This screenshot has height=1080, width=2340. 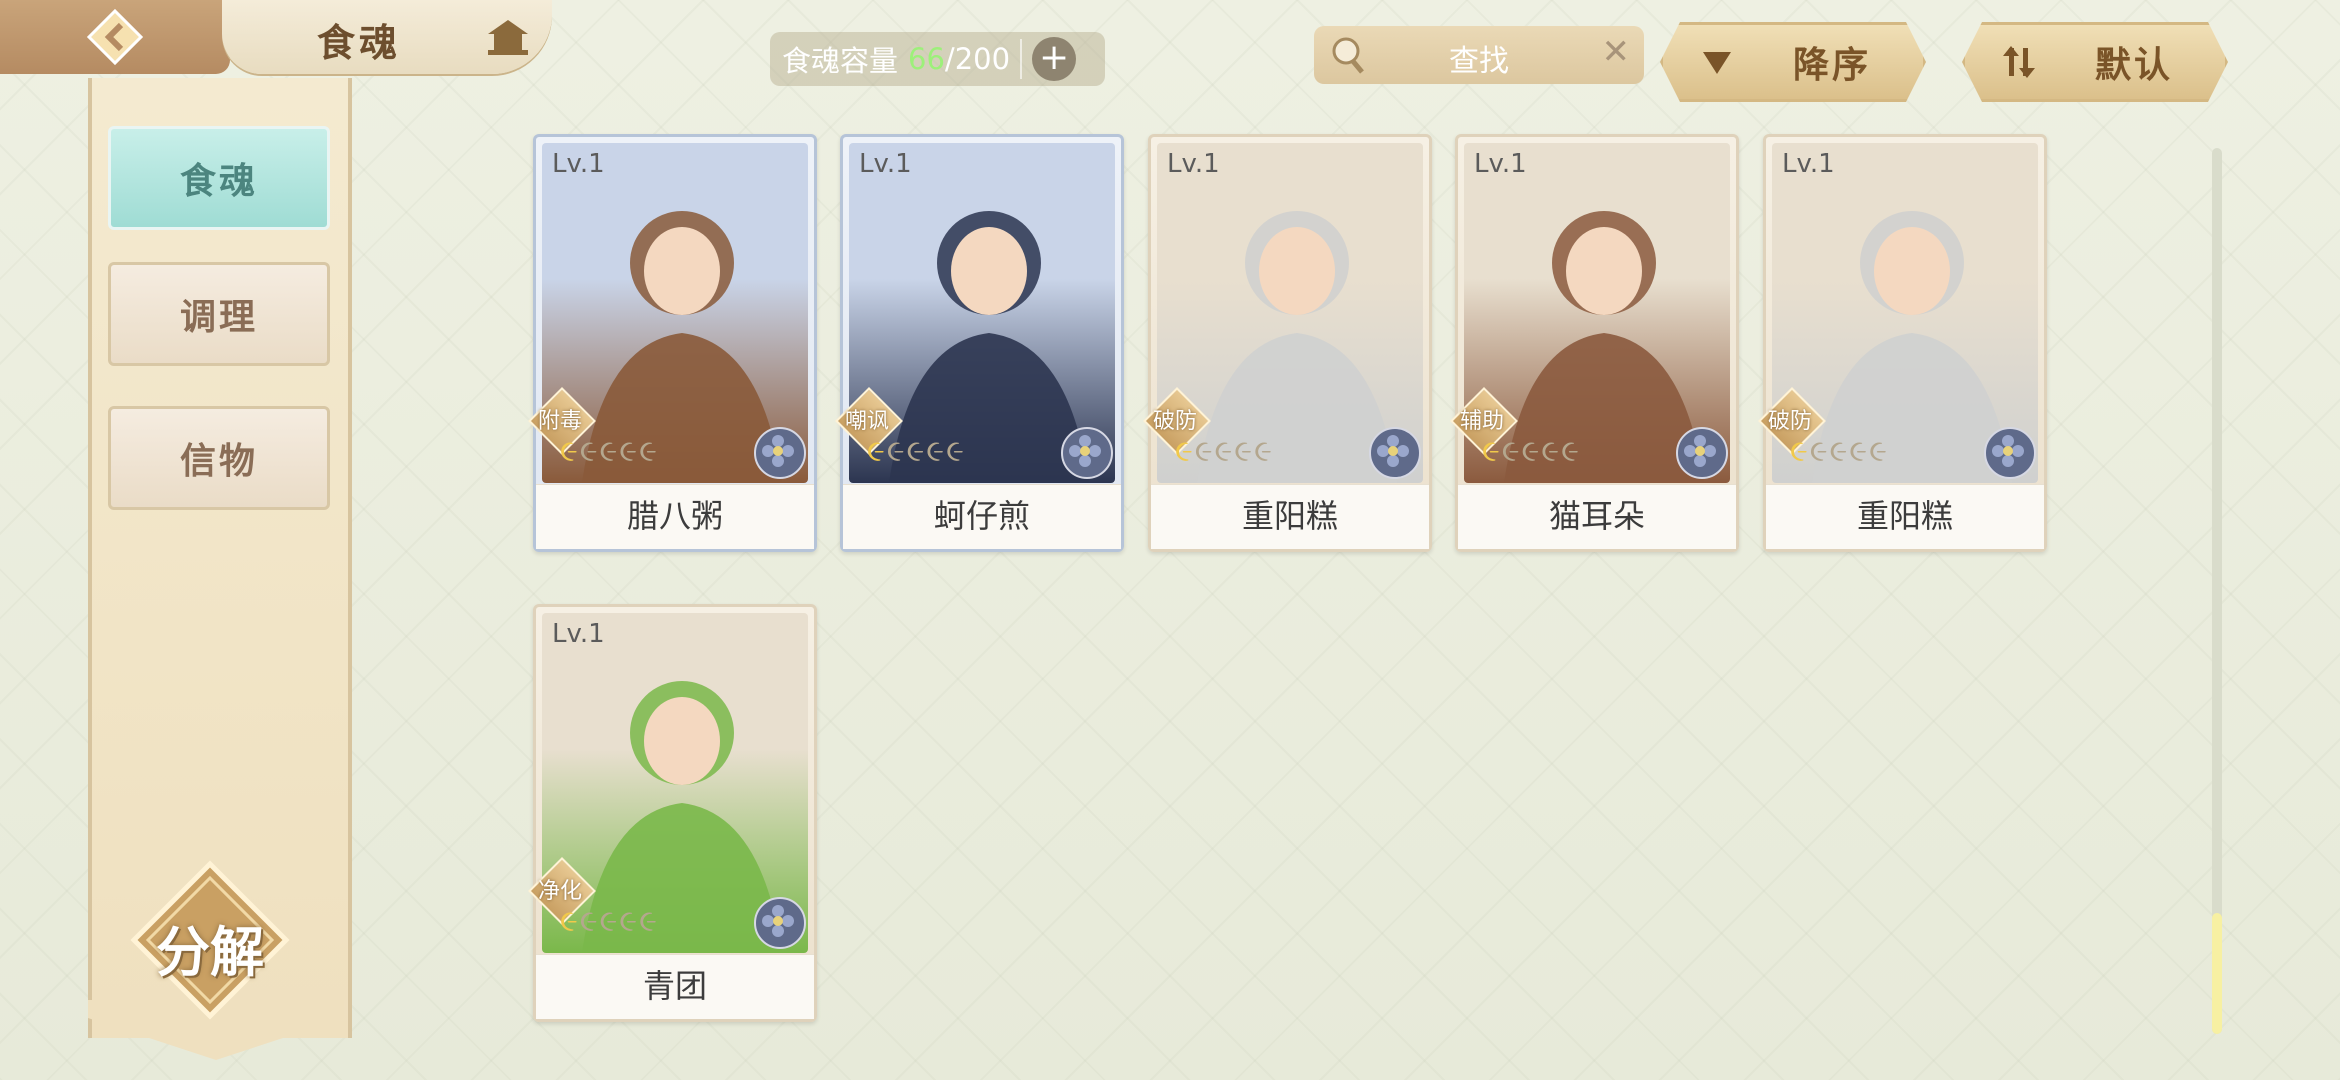 I want to click on page-title: 食魂, so click(x=359, y=43).